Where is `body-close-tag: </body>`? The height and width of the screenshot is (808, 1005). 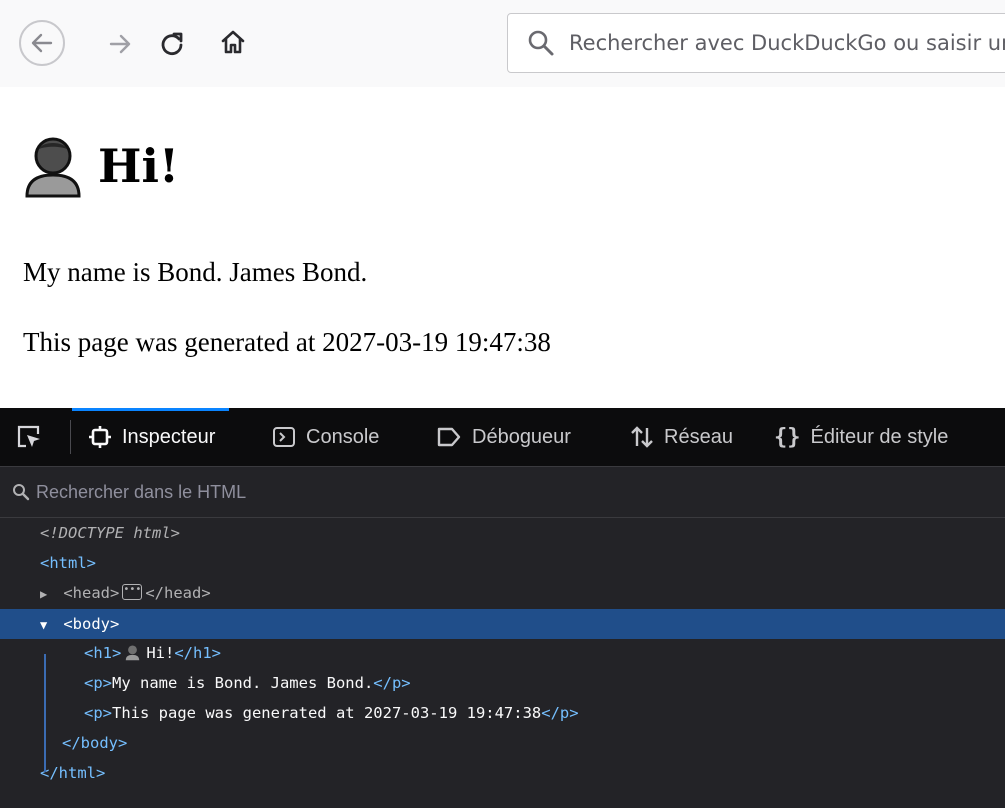 body-close-tag: </body> is located at coordinates (95, 743).